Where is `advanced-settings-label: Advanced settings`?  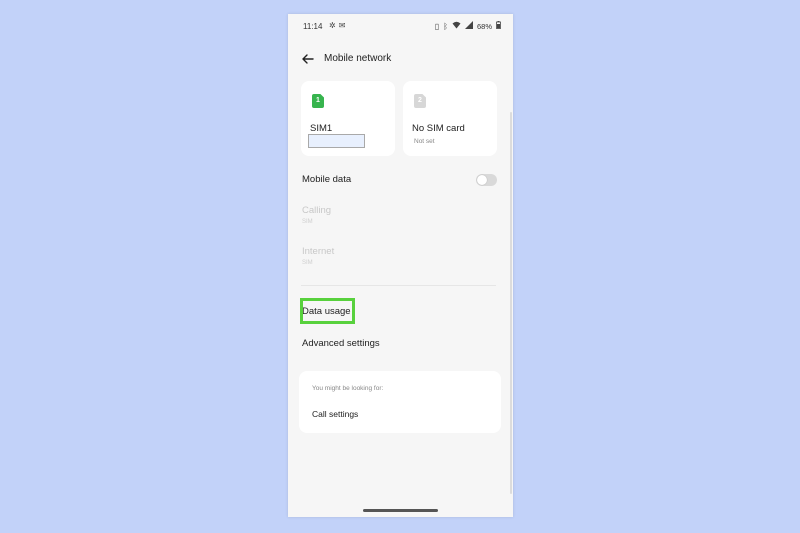
advanced-settings-label: Advanced settings is located at coordinates (341, 343).